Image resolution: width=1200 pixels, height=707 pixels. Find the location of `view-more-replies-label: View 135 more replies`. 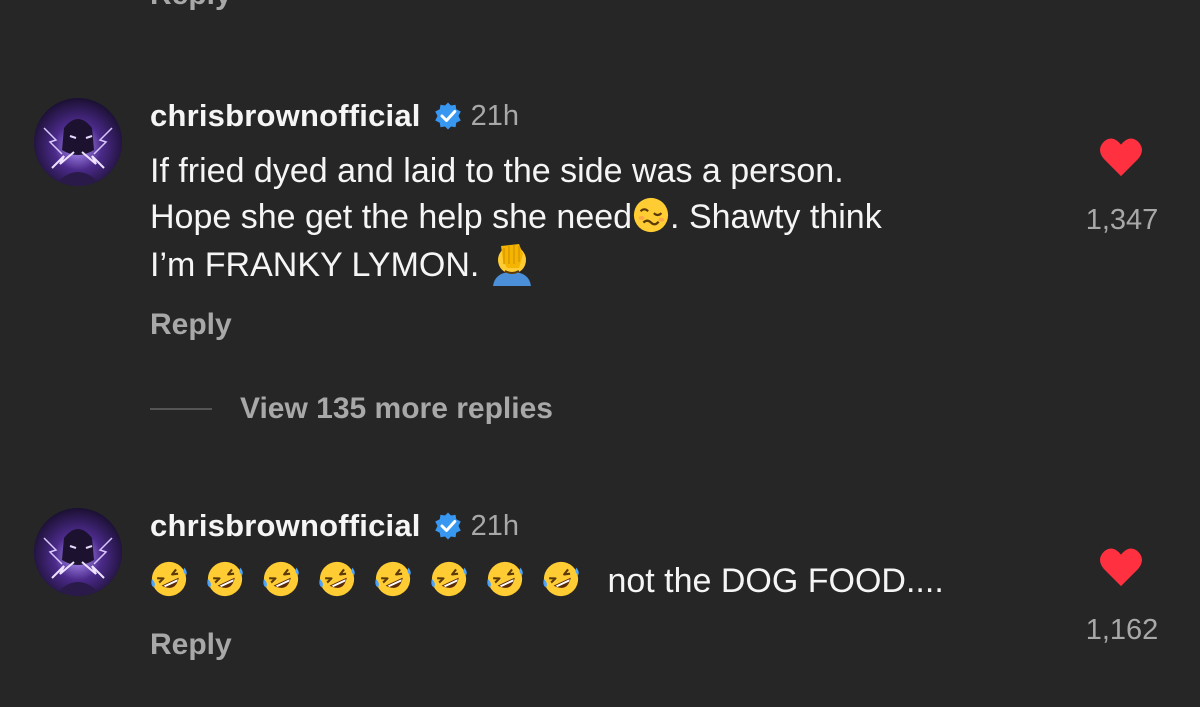

view-more-replies-label: View 135 more replies is located at coordinates (396, 409).